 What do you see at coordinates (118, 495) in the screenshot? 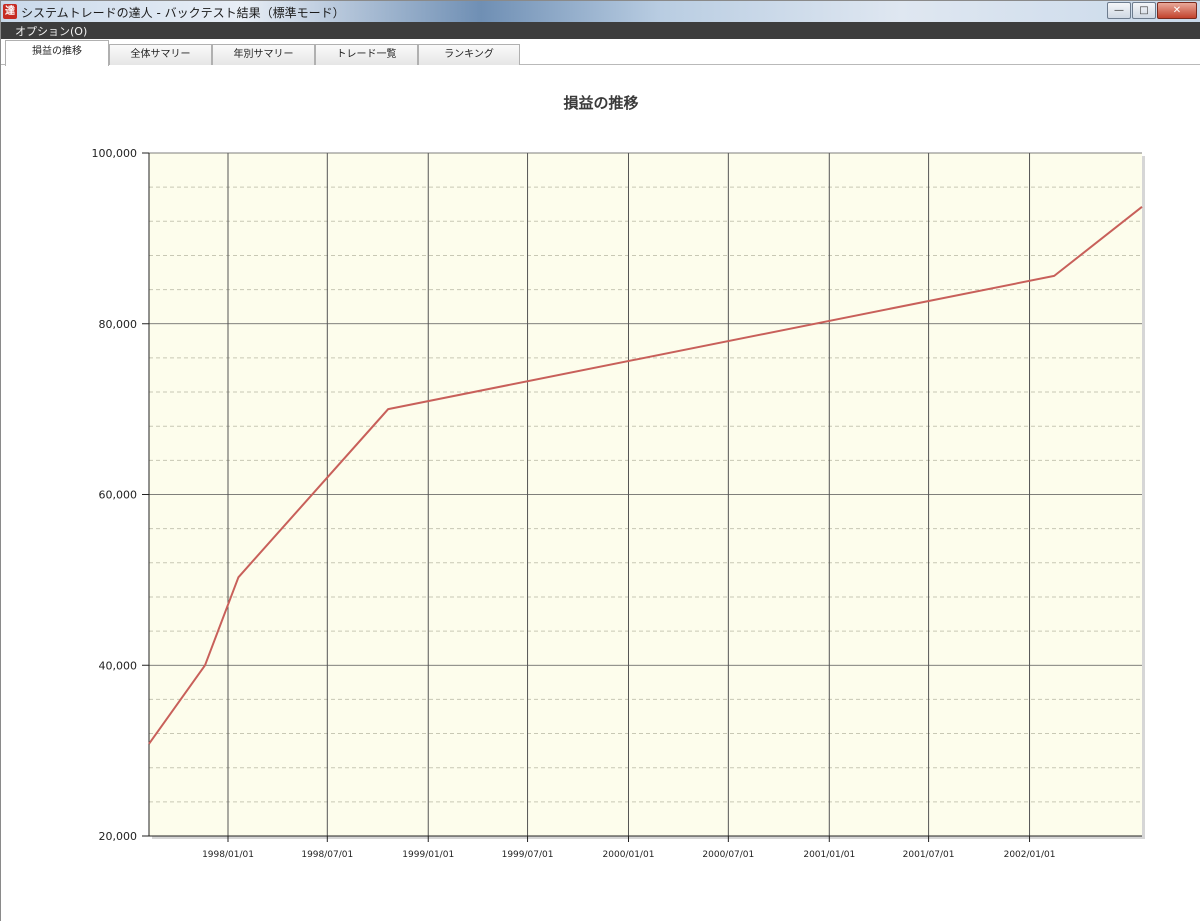
I see `y-tick-label: 60,000` at bounding box center [118, 495].